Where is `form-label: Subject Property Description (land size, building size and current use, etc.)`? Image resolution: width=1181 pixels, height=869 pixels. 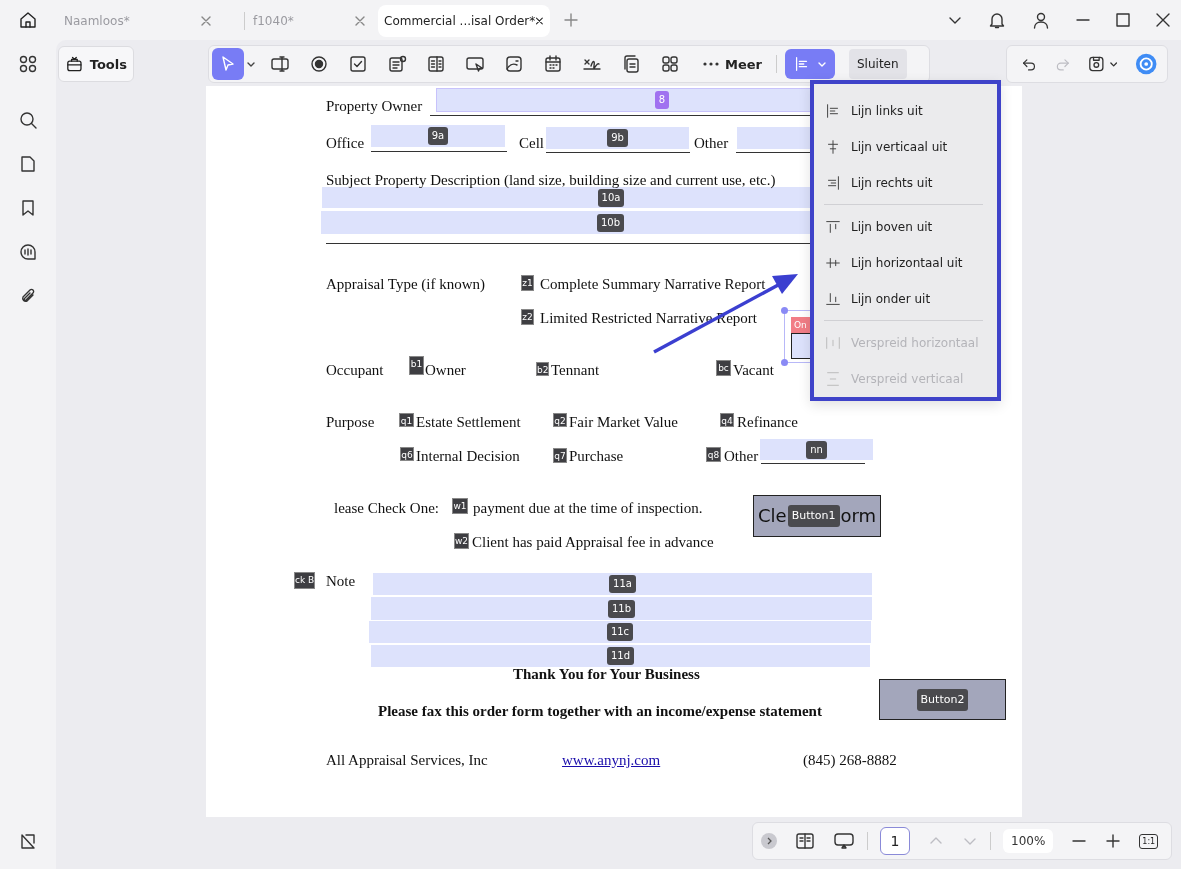 form-label: Subject Property Description (land size, building size and current use, etc.) is located at coordinates (551, 180).